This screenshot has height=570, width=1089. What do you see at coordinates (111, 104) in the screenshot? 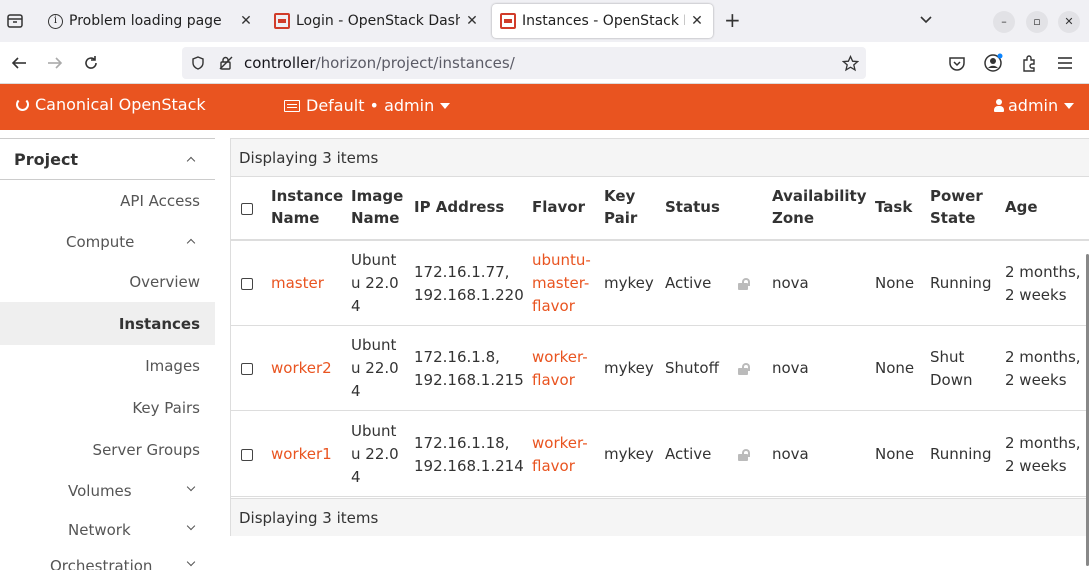
I see `brand-link: Canonical OpenStack` at bounding box center [111, 104].